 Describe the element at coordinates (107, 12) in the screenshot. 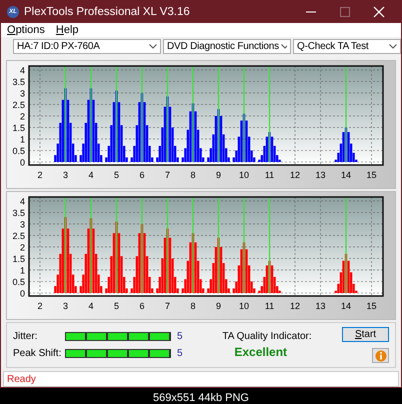

I see `window-title: PlexTools Professional XL V3.16` at that location.